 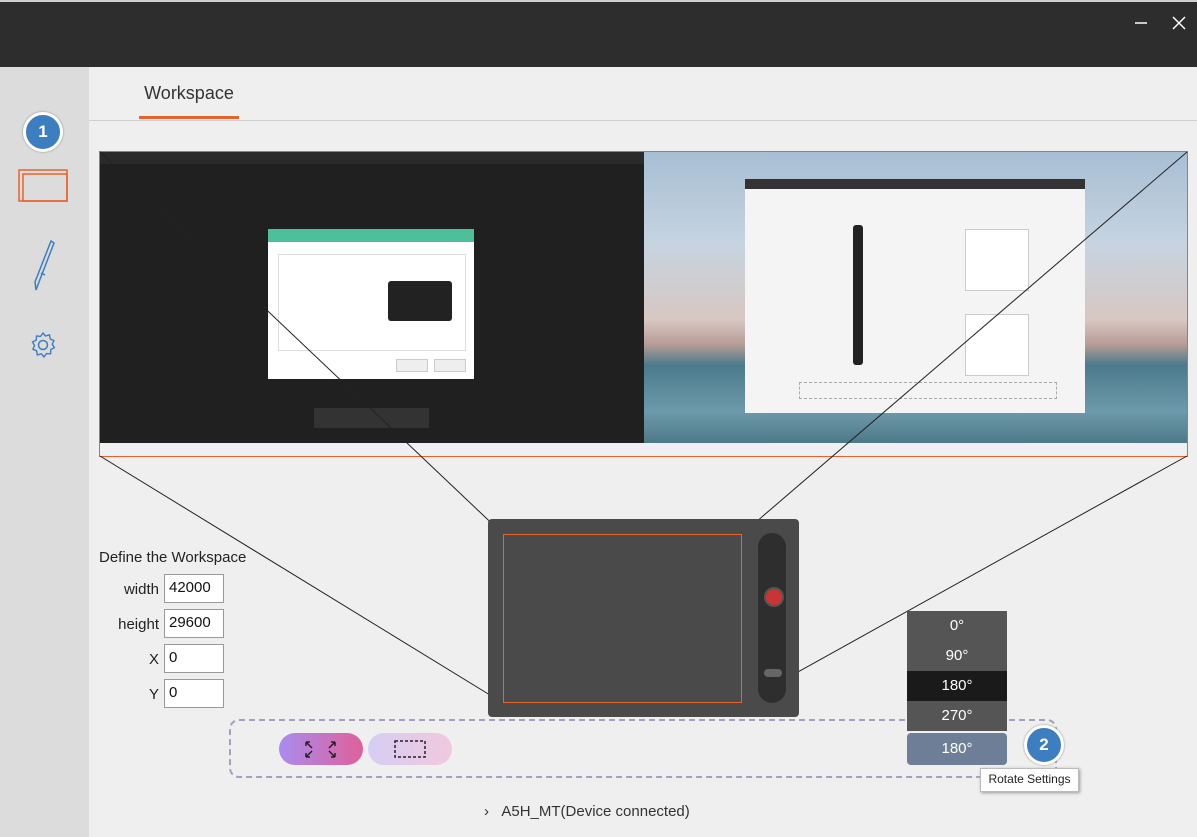 I want to click on width-field: 42000, so click(x=194, y=588).